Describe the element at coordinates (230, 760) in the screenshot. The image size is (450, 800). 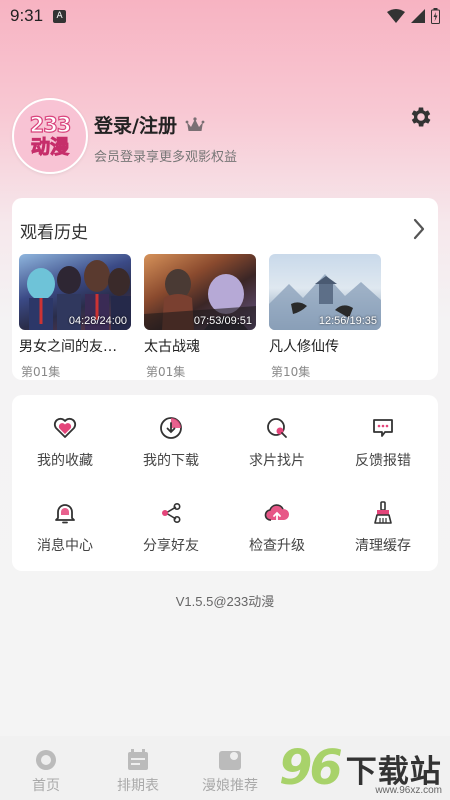
I see `recommend-icon` at that location.